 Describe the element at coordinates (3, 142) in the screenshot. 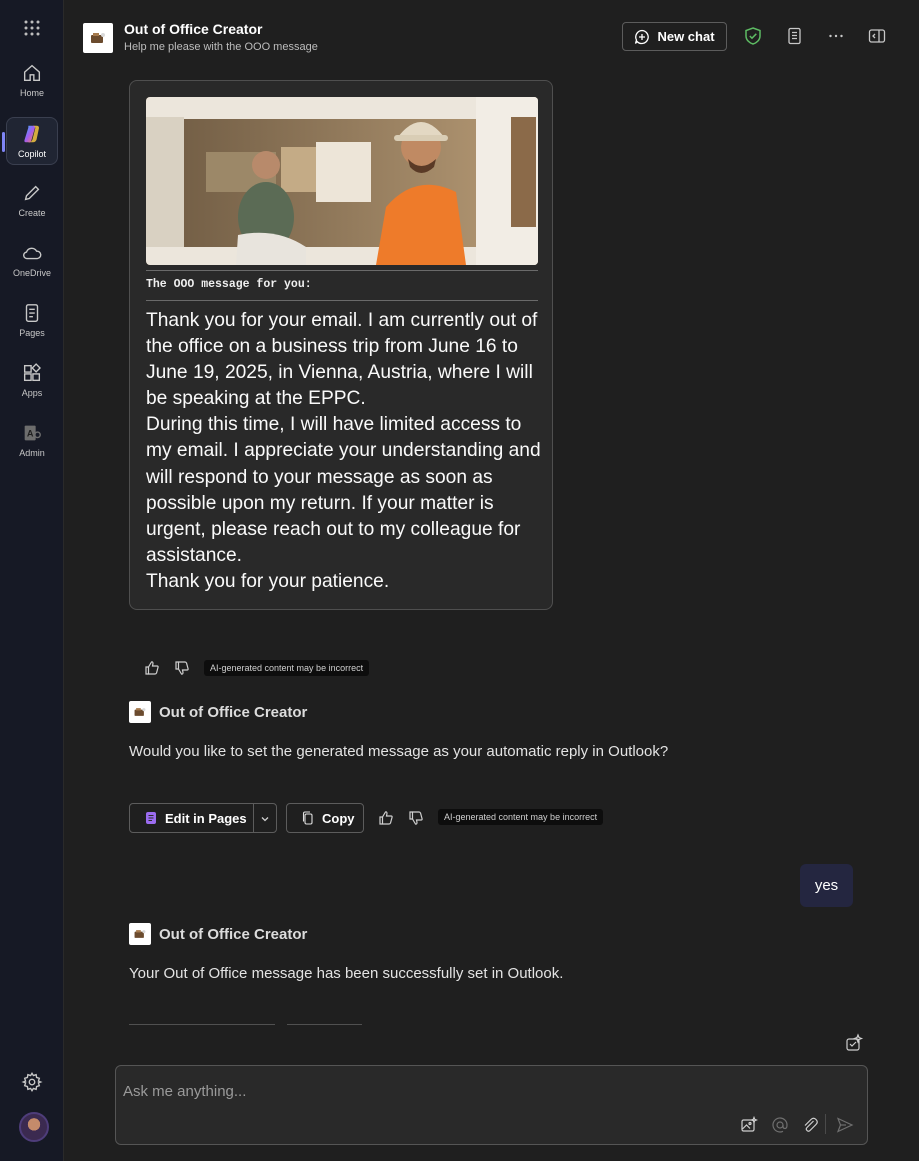

I see `active-indicator` at that location.